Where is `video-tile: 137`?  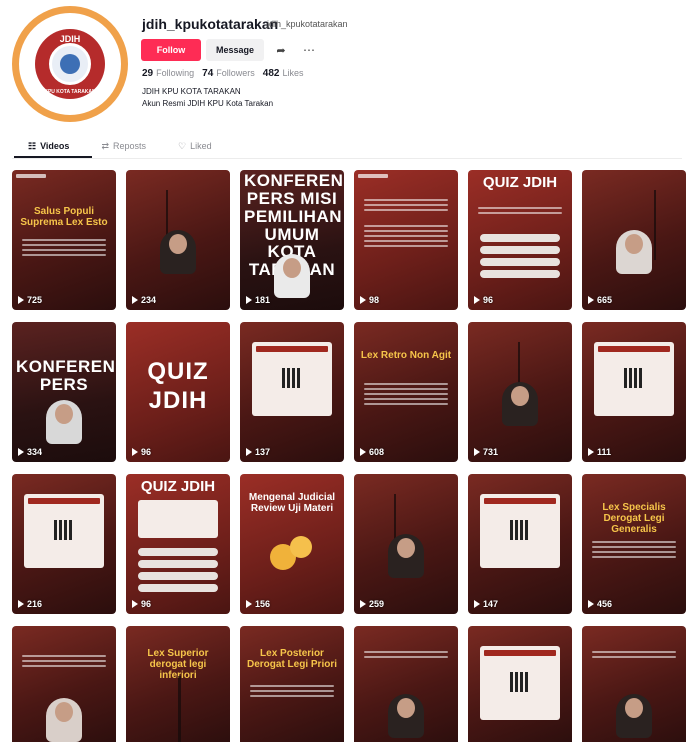 video-tile: 137 is located at coordinates (292, 392).